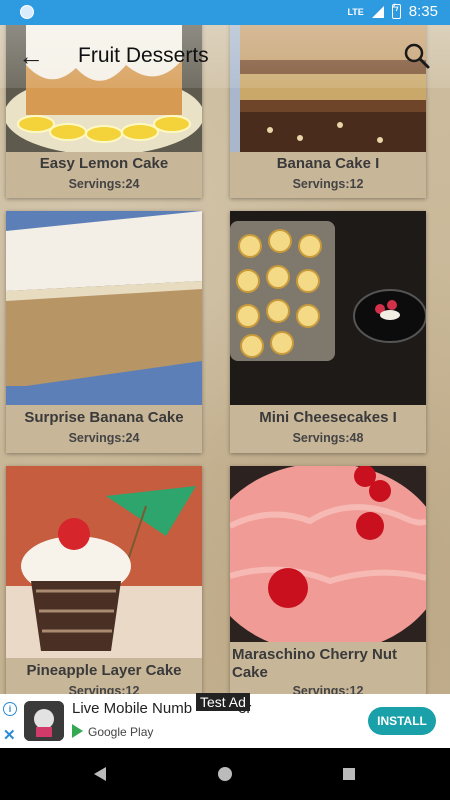 This screenshot has height=800, width=450. I want to click on recipe-name: Maraschino Cherry Nut Cake, so click(315, 663).